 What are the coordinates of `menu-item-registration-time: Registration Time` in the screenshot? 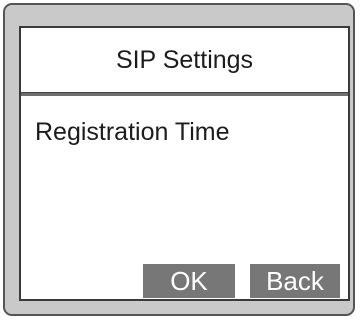 It's located at (132, 132).